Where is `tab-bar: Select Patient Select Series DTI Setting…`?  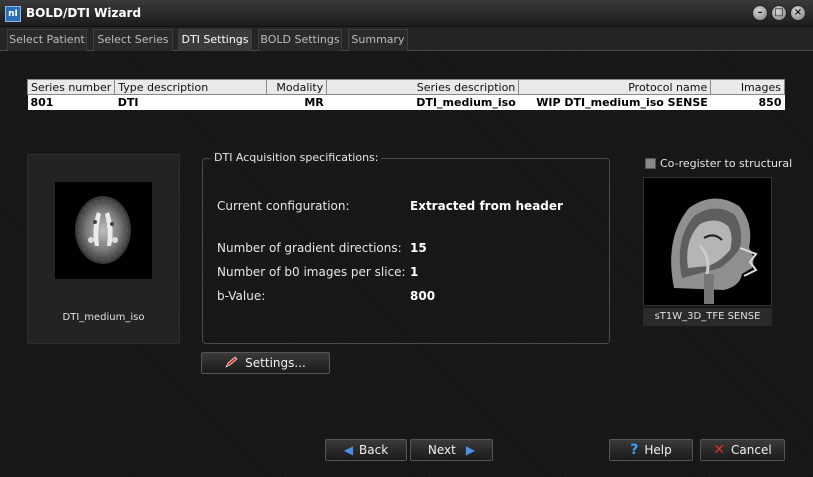 tab-bar: Select Patient Select Series DTI Setting… is located at coordinates (406, 39).